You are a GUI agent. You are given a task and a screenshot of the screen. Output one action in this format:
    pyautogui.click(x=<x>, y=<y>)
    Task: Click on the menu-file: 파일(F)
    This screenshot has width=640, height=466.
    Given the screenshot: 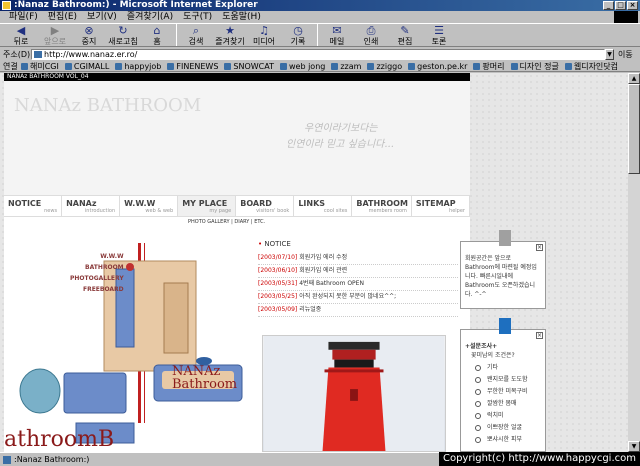 What is the action you would take?
    pyautogui.click(x=23, y=17)
    